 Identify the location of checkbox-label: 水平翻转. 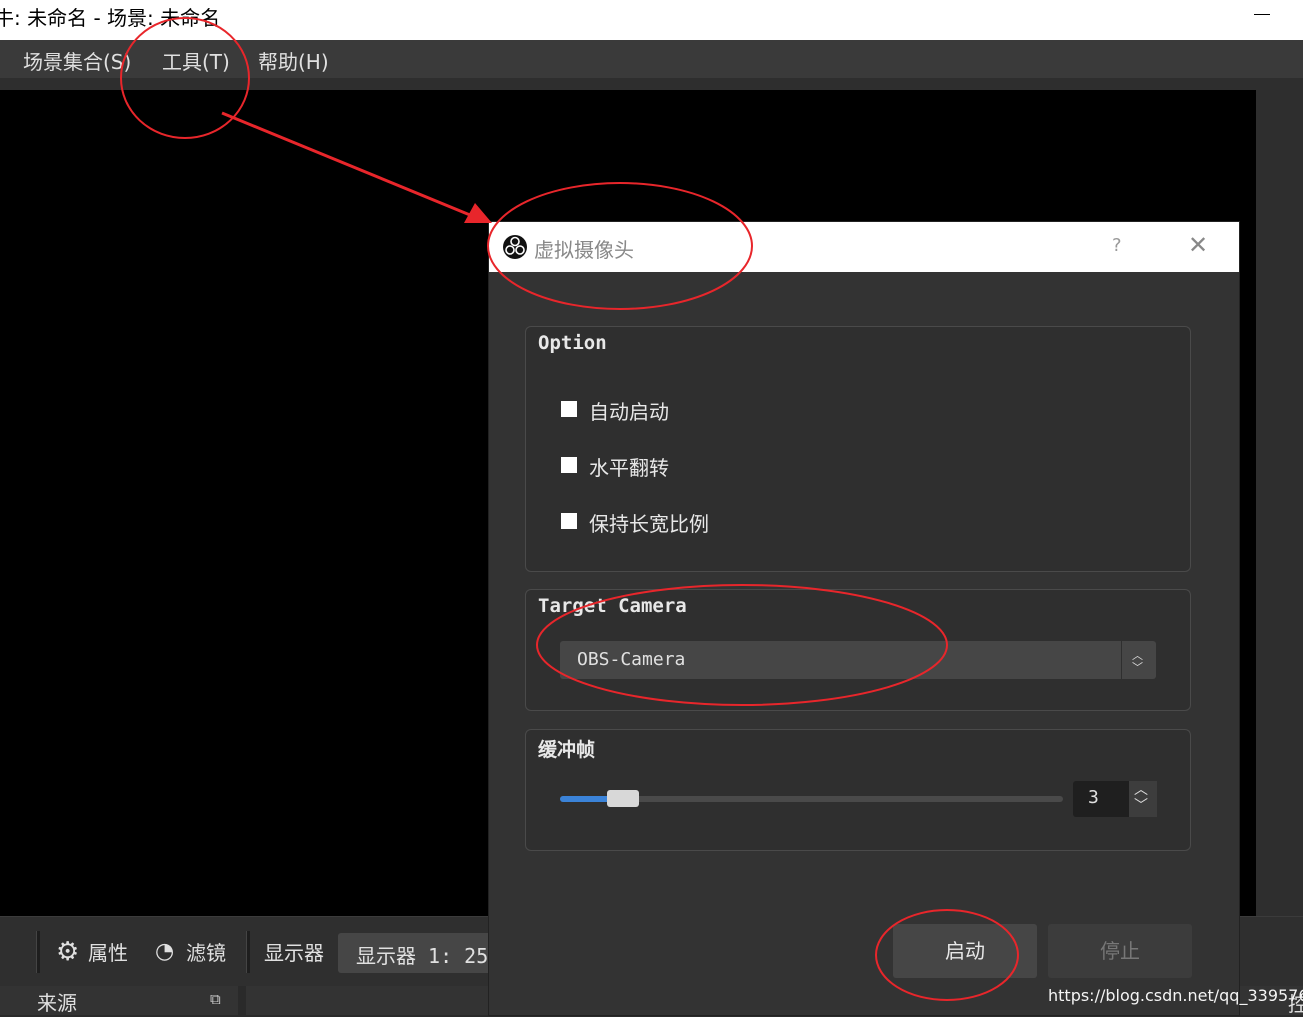
(629, 468).